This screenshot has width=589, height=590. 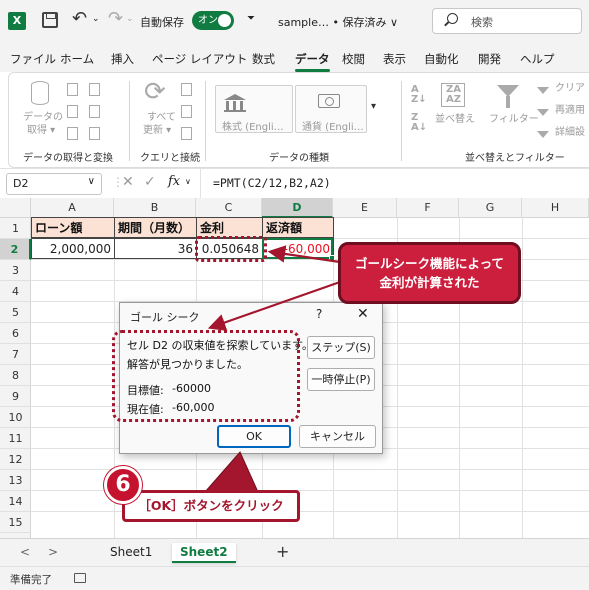 What do you see at coordinates (96, 19) in the screenshot?
I see `undo-dropdown-icon: ⌄` at bounding box center [96, 19].